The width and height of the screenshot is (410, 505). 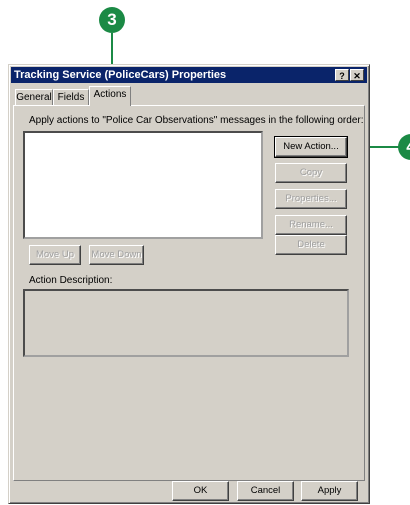 What do you see at coordinates (404, 147) in the screenshot?
I see `callout-4-badge: 4` at bounding box center [404, 147].